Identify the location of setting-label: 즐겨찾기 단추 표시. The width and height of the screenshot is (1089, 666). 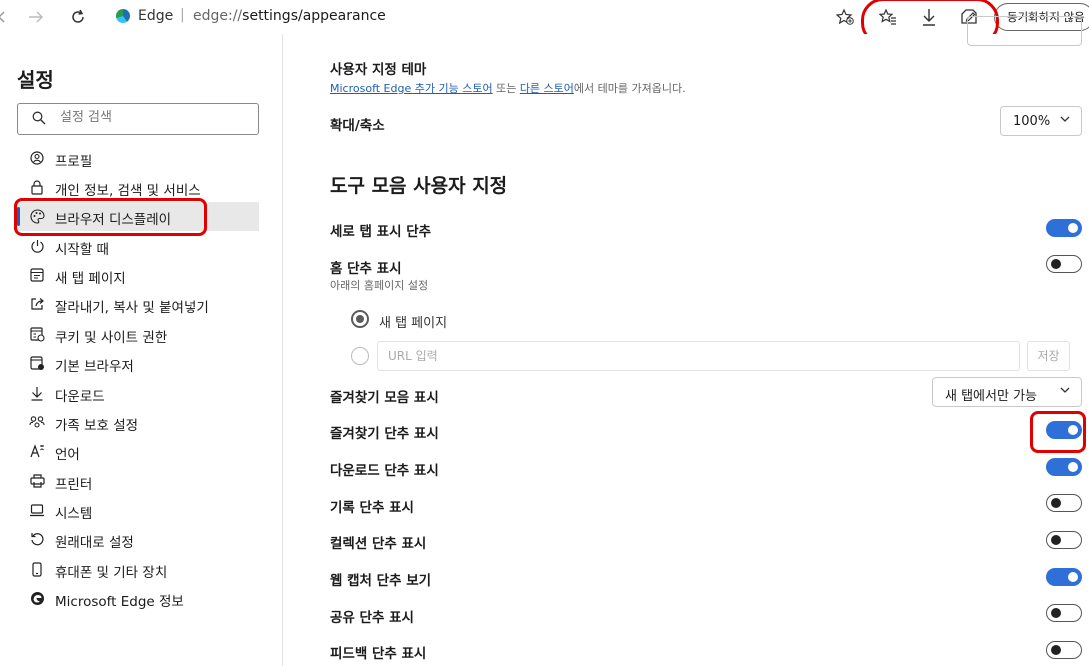
(384, 434).